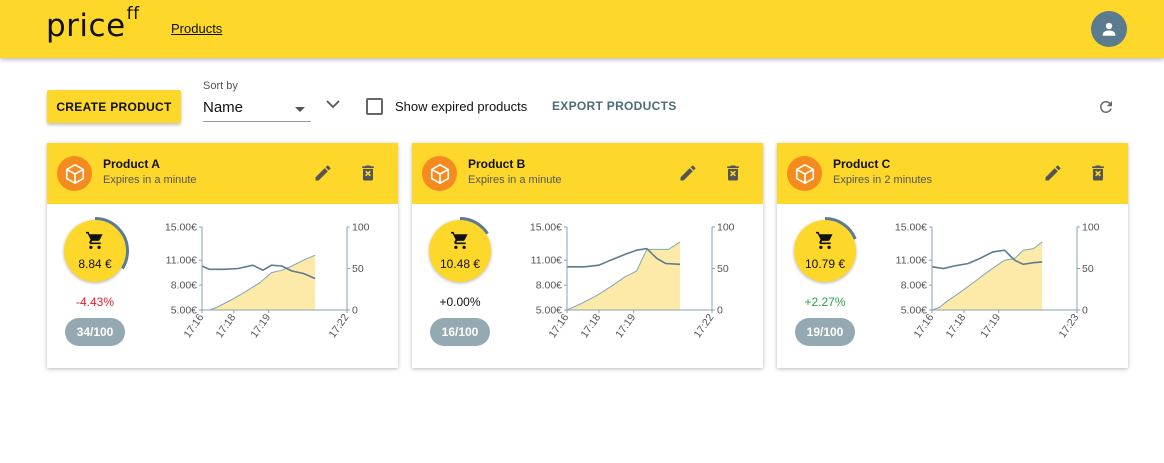  What do you see at coordinates (460, 332) in the screenshot?
I see `sold-count-badge: 16/100` at bounding box center [460, 332].